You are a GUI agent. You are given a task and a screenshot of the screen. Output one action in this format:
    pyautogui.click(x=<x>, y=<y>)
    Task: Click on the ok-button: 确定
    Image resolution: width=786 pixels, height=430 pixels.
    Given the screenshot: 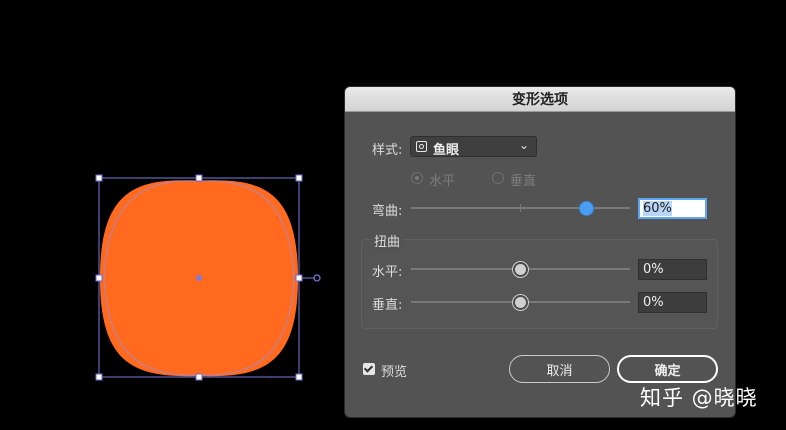 What is the action you would take?
    pyautogui.click(x=667, y=369)
    